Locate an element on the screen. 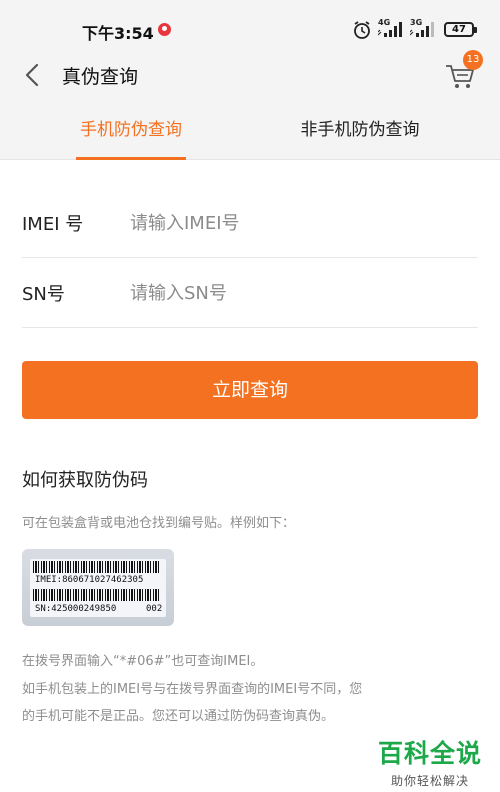 This screenshot has height=792, width=500. help-note: 在拨号界面输入“*#06#”也可查询IMEI。 is located at coordinates (143, 661).